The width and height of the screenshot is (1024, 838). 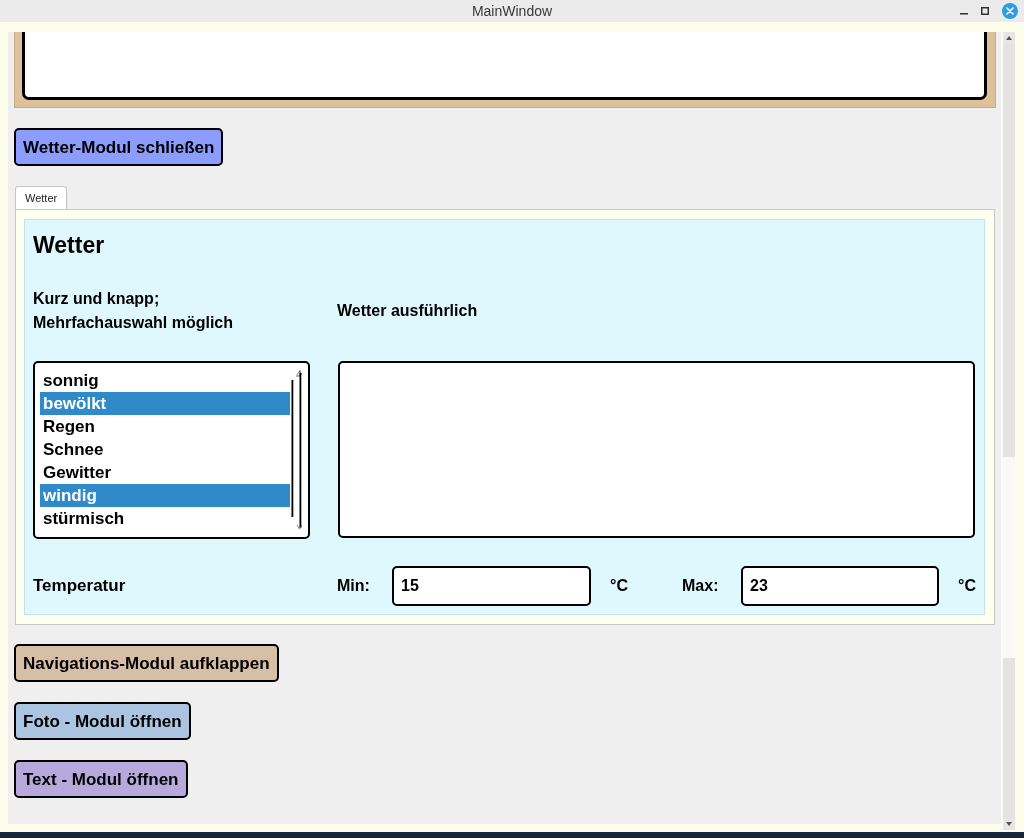 I want to click on detail-text-field, so click(x=656, y=449).